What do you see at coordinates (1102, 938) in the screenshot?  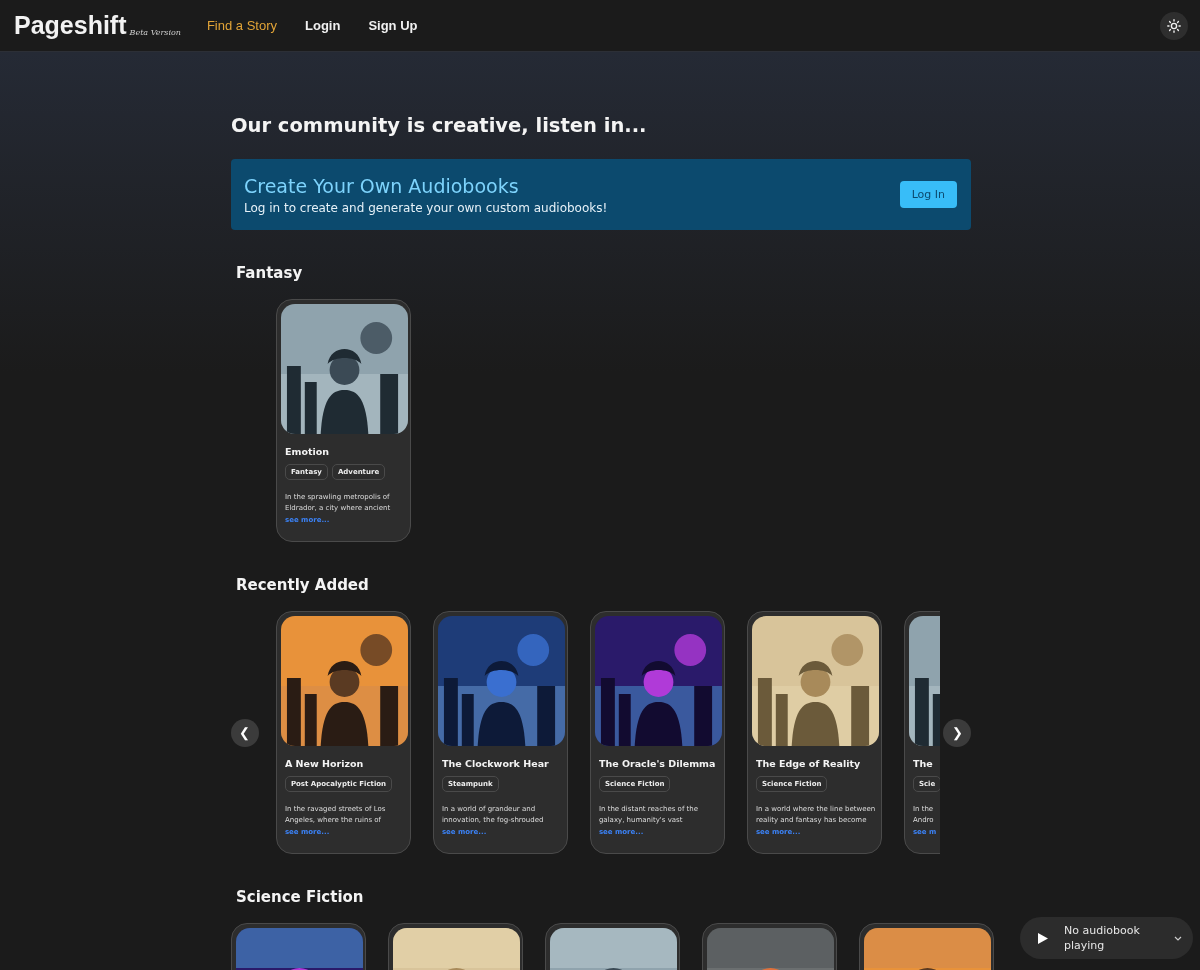 I see `player-status: No audiobook playing` at bounding box center [1102, 938].